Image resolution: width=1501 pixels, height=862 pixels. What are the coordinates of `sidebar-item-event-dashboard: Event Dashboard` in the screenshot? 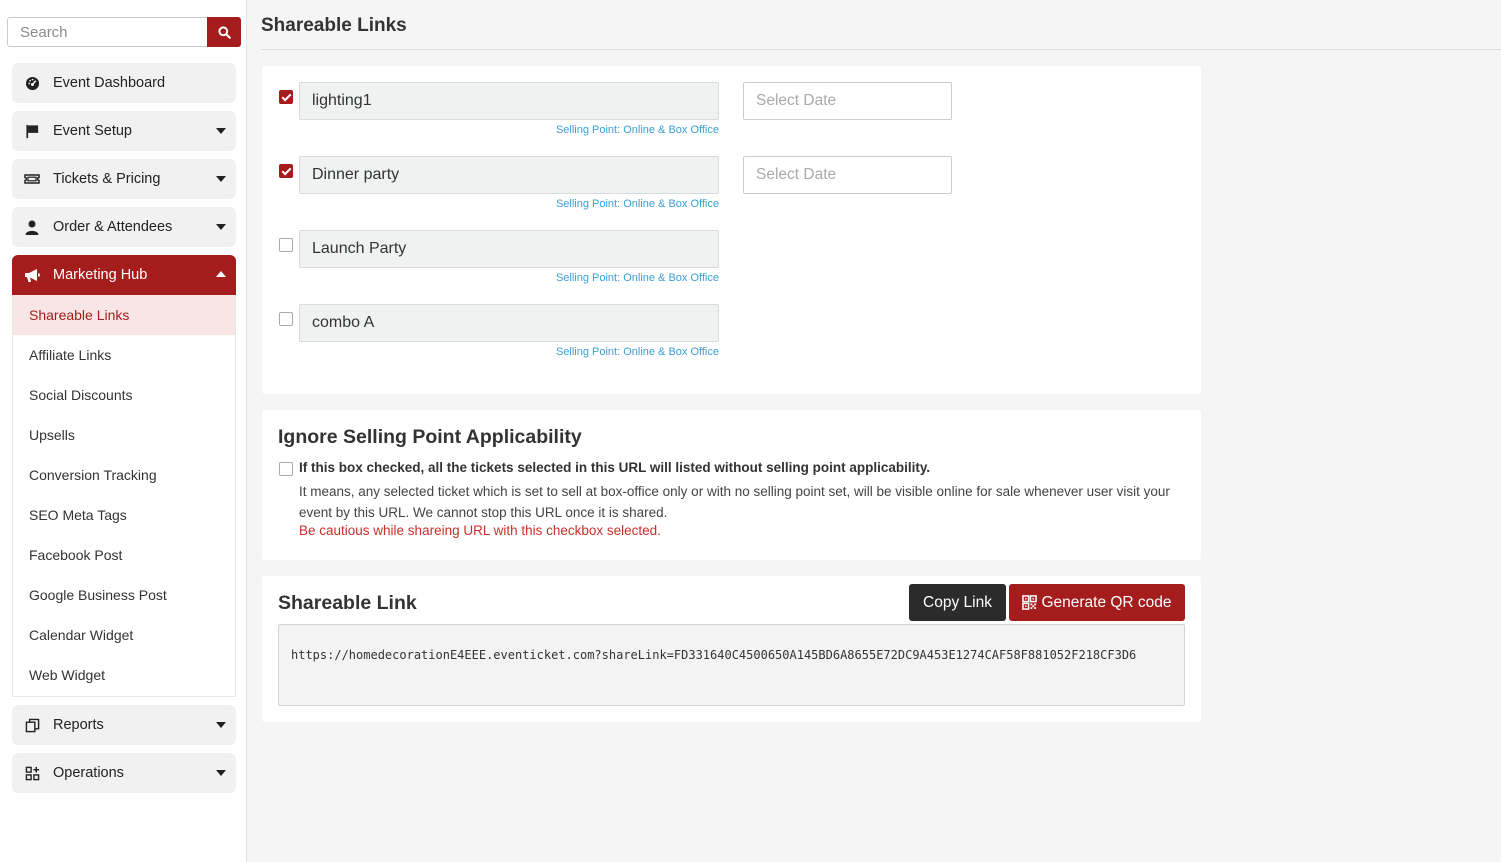 It's located at (124, 83).